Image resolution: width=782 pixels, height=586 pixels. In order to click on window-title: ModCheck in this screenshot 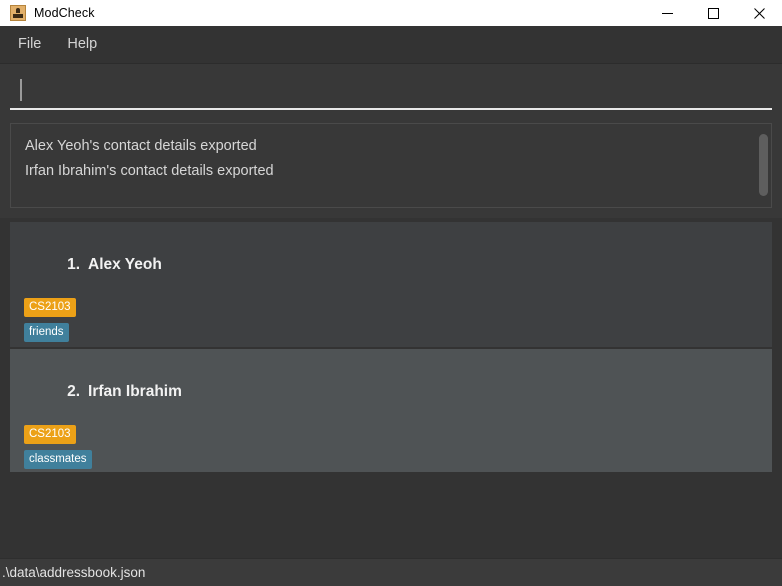, I will do `click(64, 13)`.